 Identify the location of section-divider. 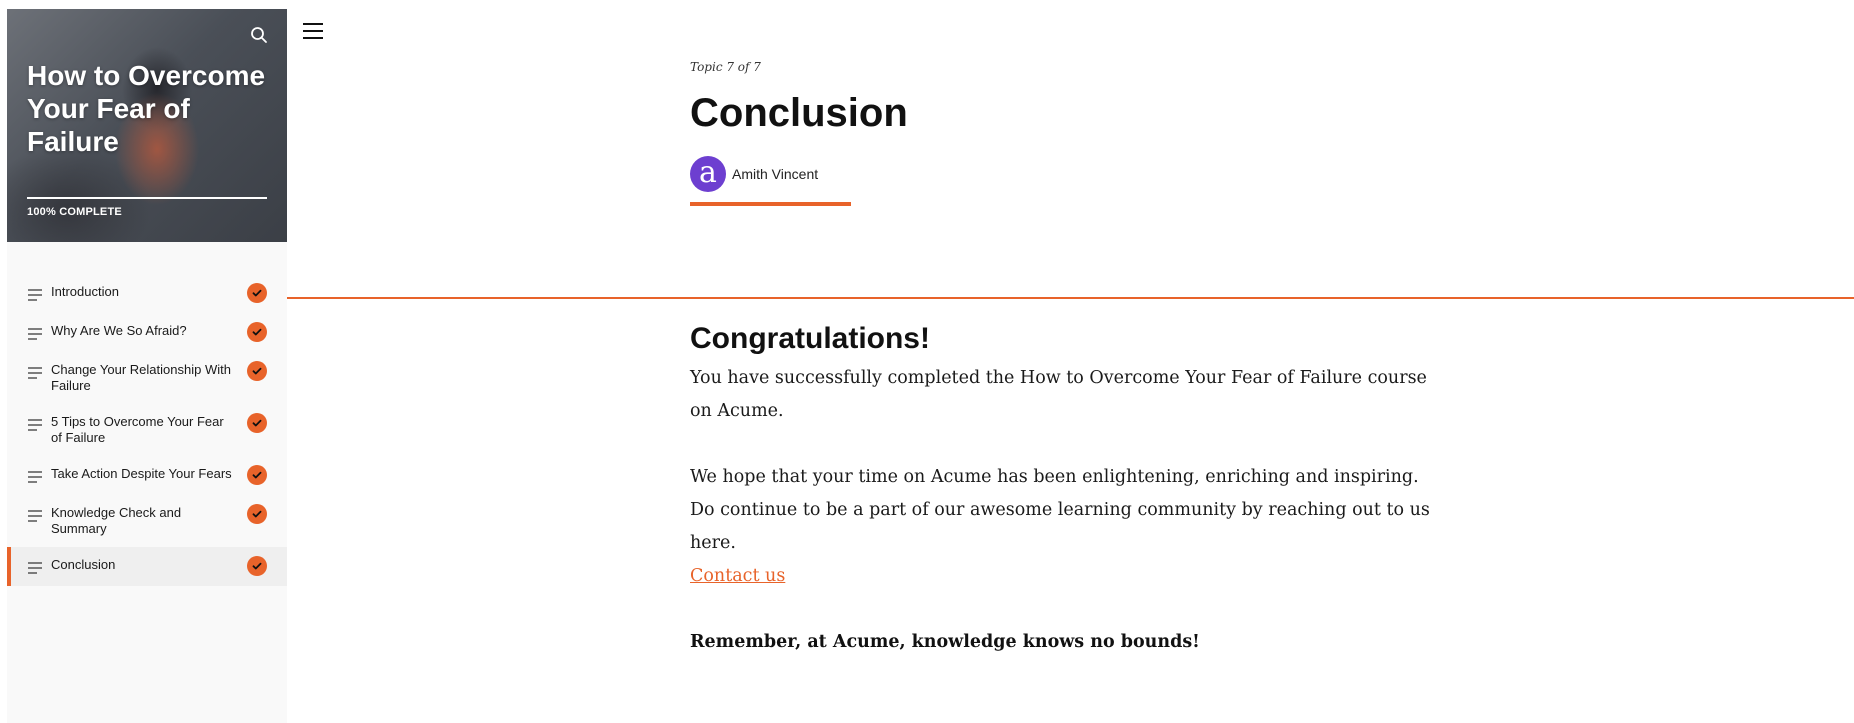
(1070, 298).